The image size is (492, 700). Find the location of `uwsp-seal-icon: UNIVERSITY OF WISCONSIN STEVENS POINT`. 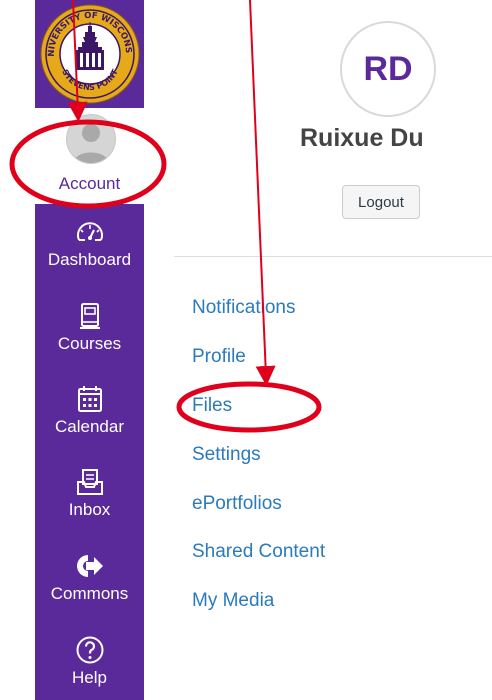

uwsp-seal-icon: UNIVERSITY OF WISCONSIN STEVENS POINT is located at coordinates (88, 53).